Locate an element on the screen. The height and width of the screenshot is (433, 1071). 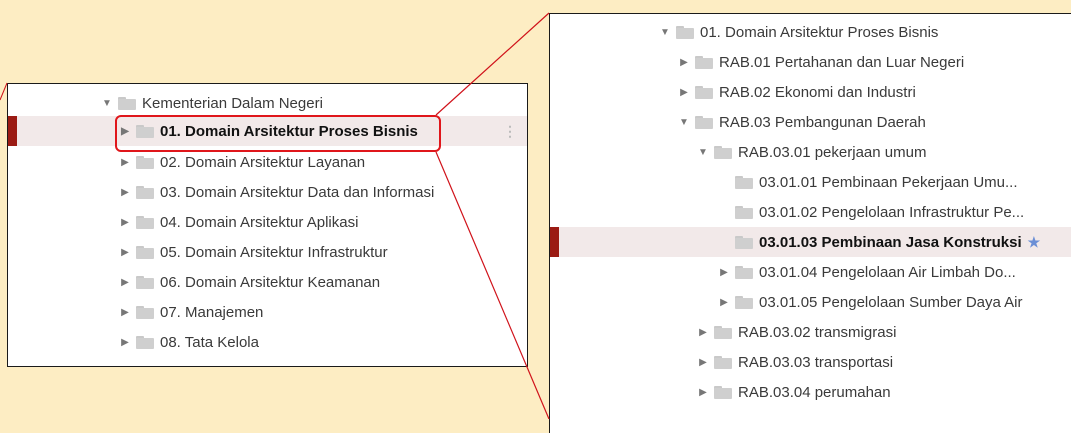
tree-node-label: 03.01.03 Pembinaan Jasa Konstruksi is located at coordinates (890, 242).